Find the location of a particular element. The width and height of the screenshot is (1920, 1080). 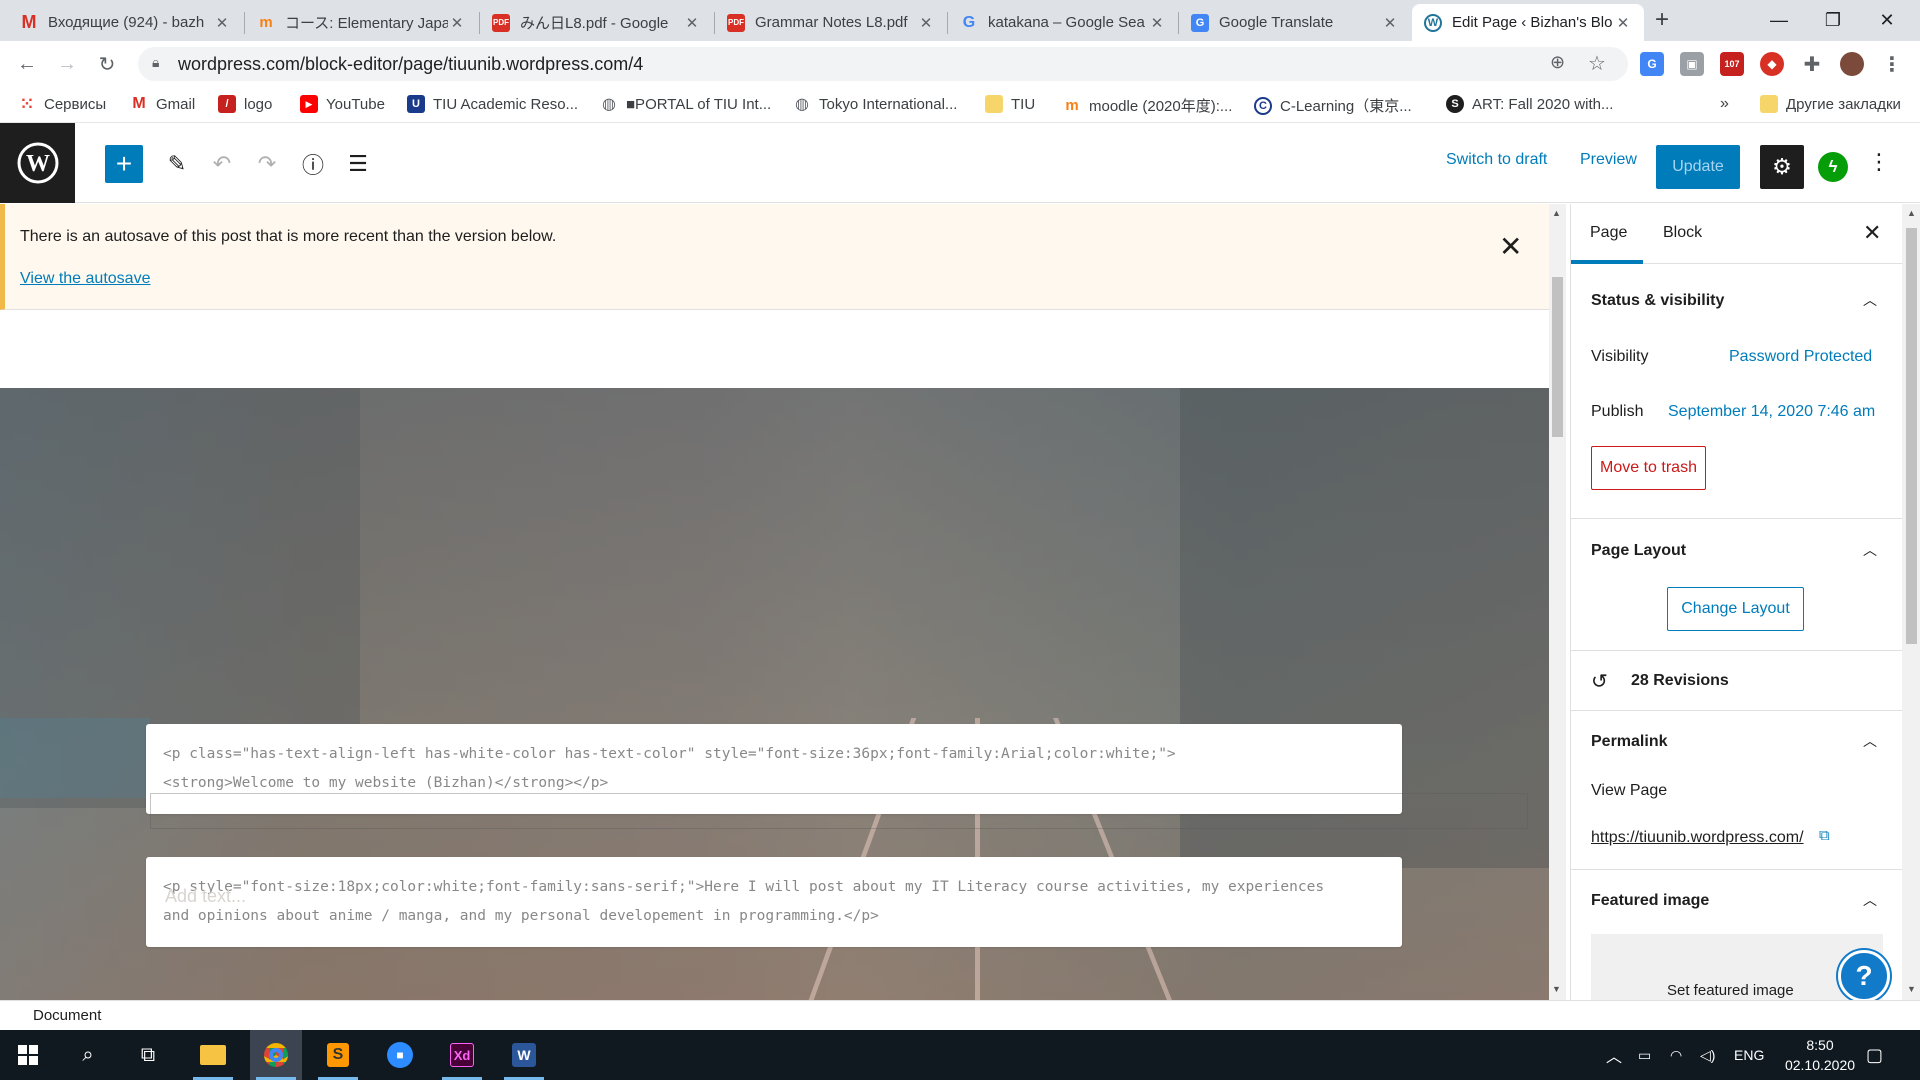

back-icon: ← is located at coordinates (27, 64).